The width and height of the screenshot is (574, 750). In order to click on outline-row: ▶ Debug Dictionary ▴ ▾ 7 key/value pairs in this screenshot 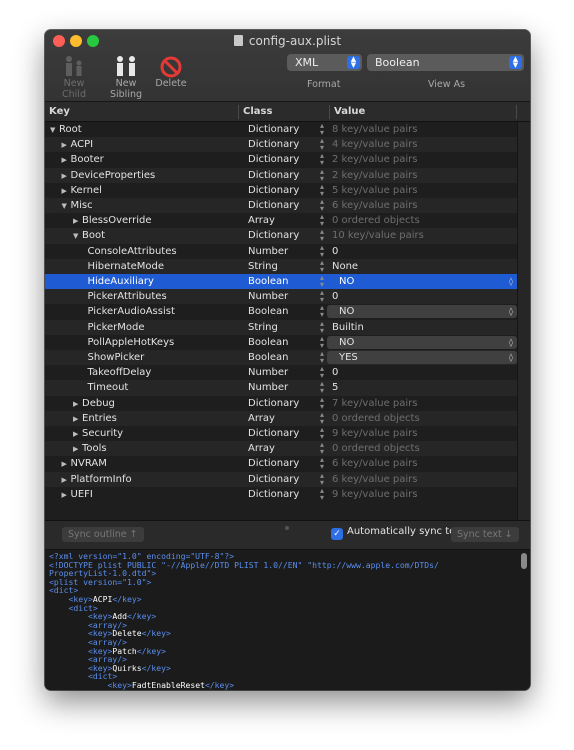, I will do `click(281, 403)`.